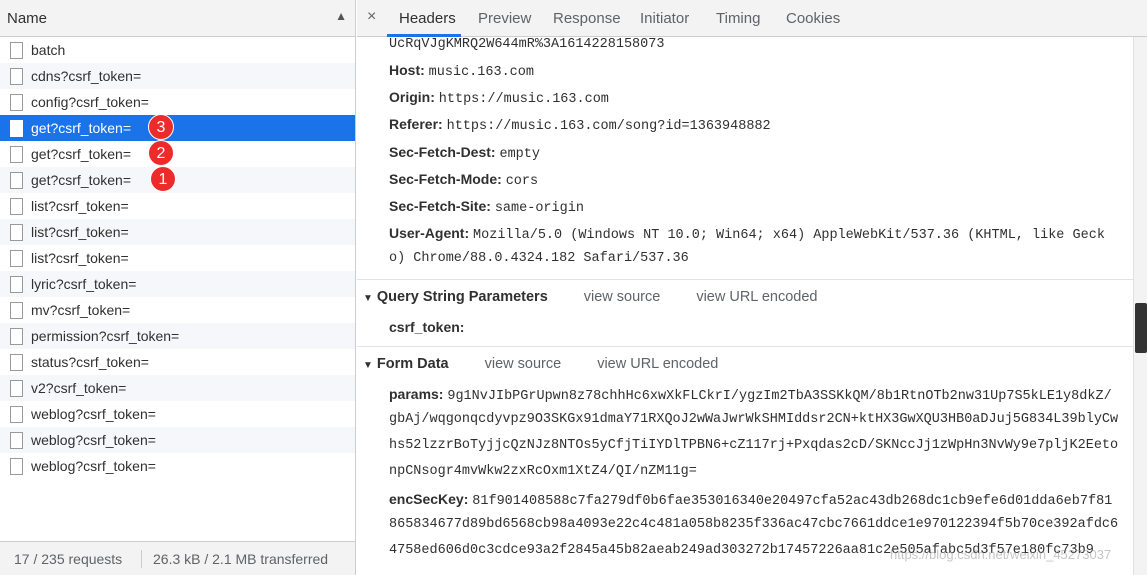  I want to click on tab-headers: Headers, so click(427, 18).